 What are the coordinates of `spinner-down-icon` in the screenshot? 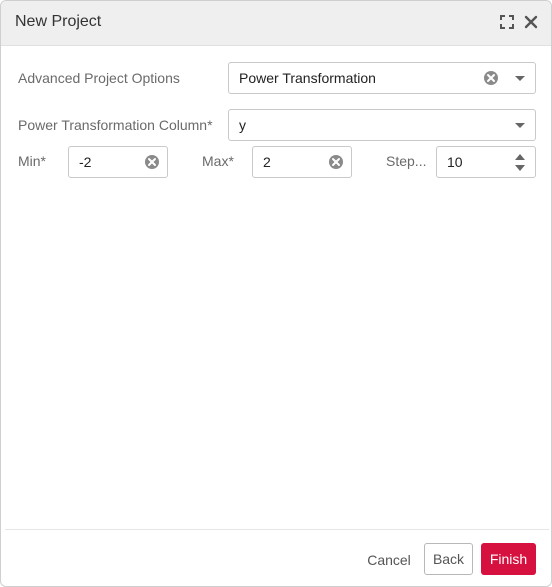 It's located at (520, 168).